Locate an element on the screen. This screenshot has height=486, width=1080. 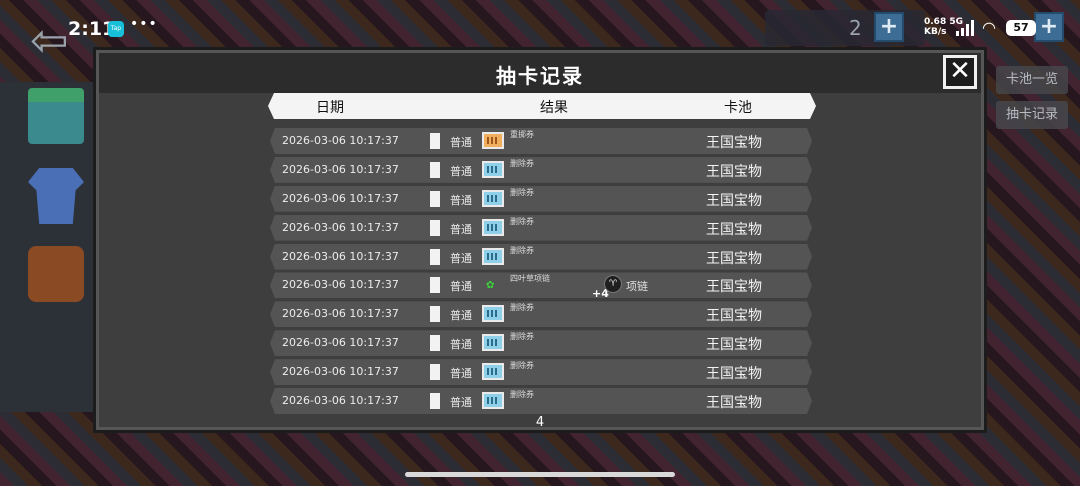
battery-indicator: 57 is located at coordinates (1021, 28).